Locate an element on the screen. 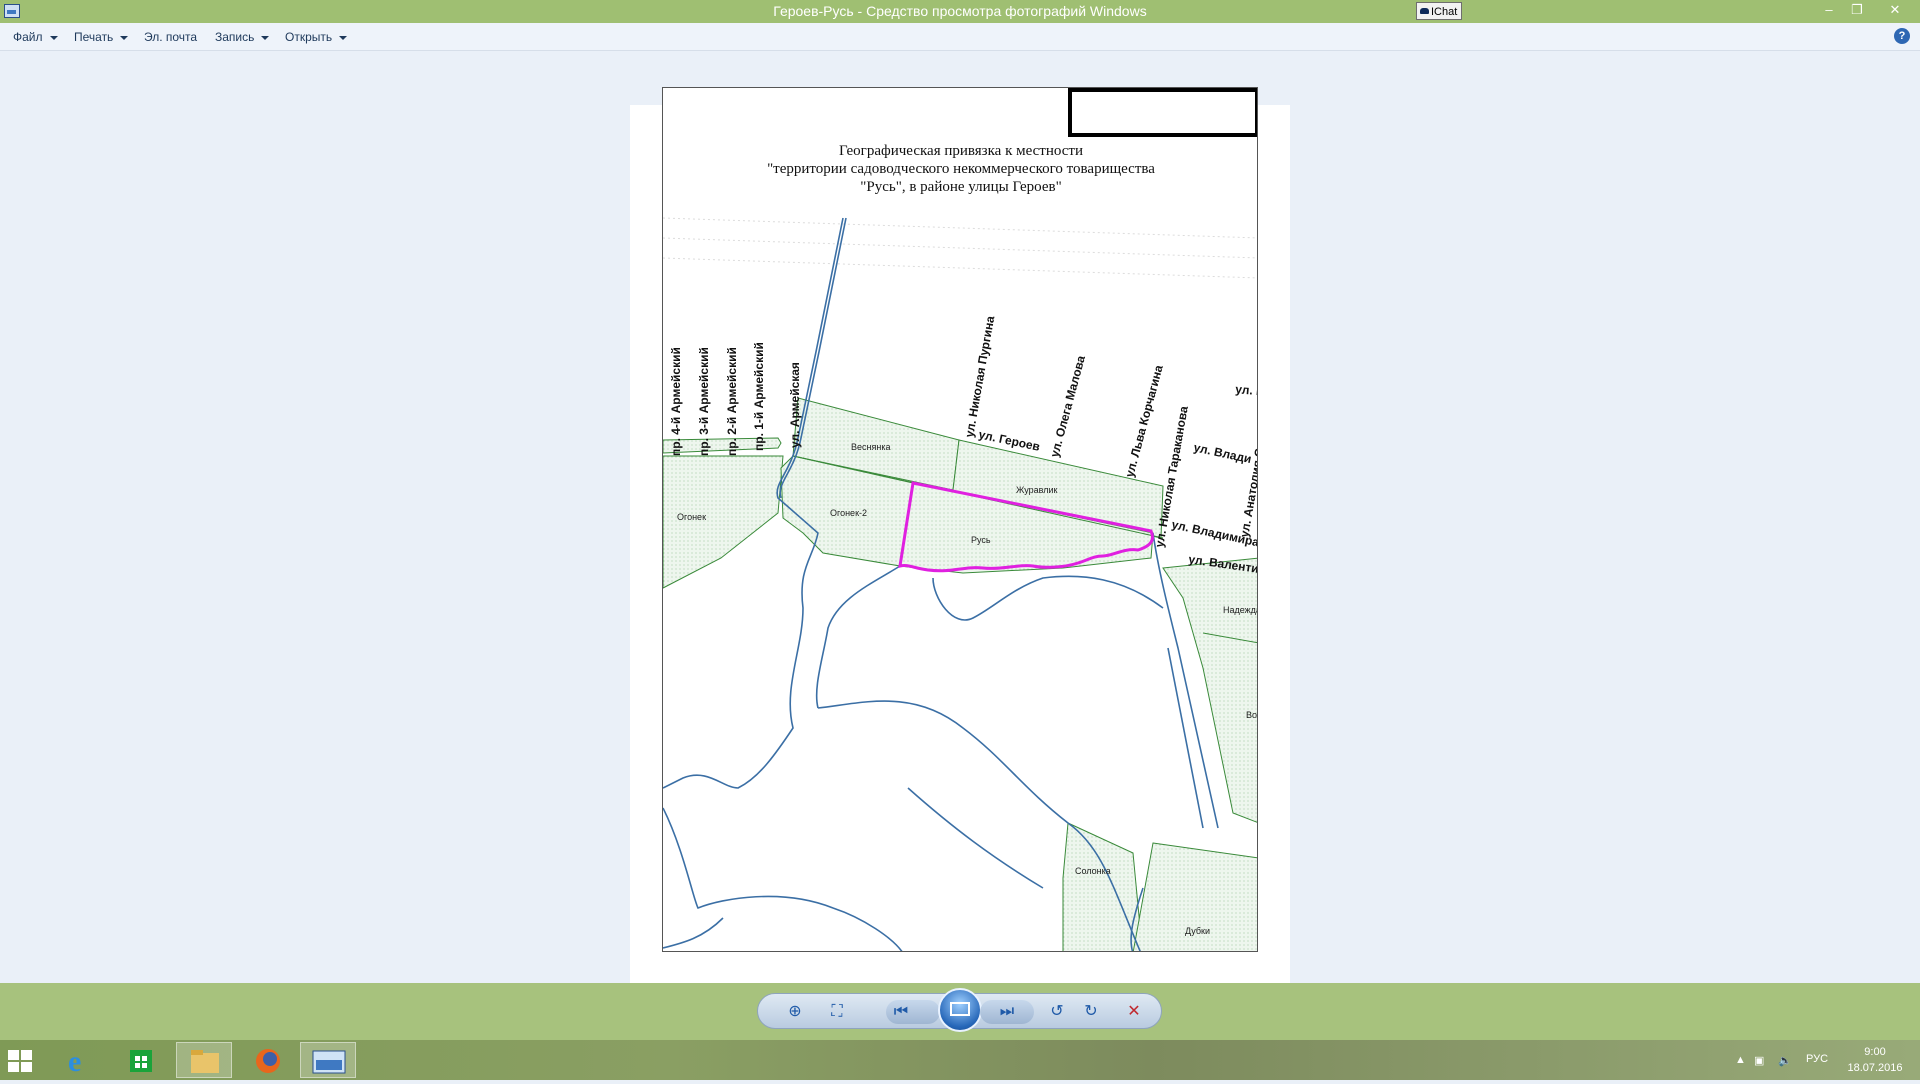  taskbar: e ▲ ▣ 🔈 РУС 9:00 18.07.2016 is located at coordinates (960, 1060).